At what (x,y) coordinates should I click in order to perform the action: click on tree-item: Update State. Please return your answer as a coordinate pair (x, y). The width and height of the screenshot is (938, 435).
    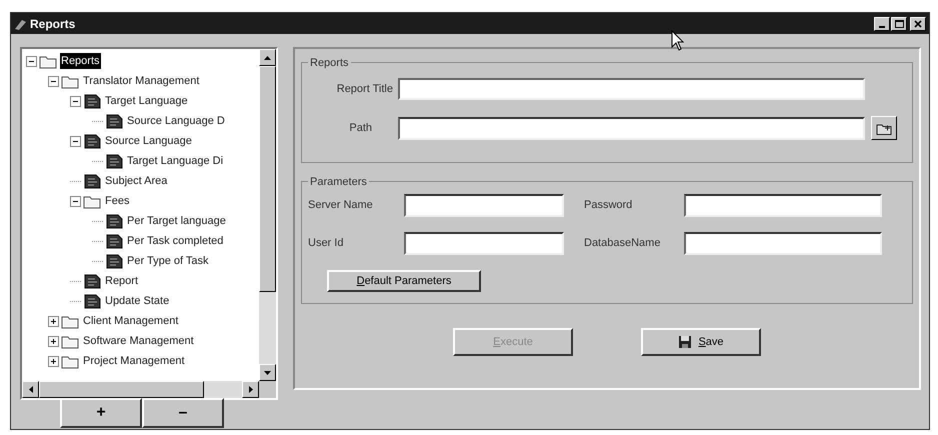
    Looking at the image, I should click on (137, 301).